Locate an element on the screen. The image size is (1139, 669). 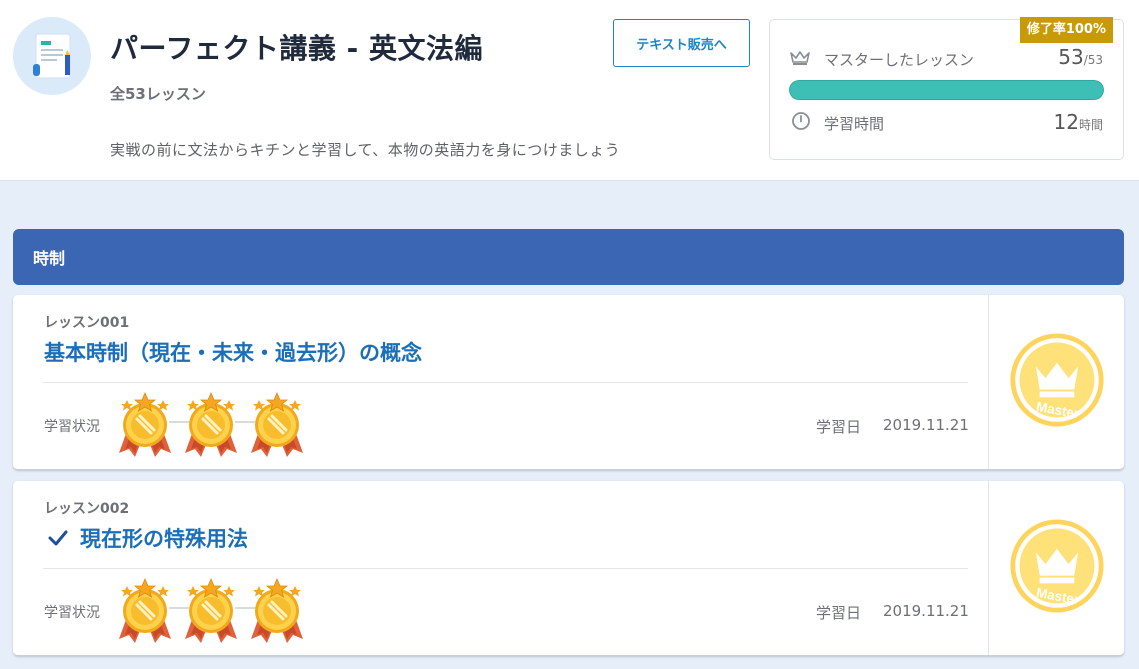
lesson-count: 全53レッスン is located at coordinates (158, 94).